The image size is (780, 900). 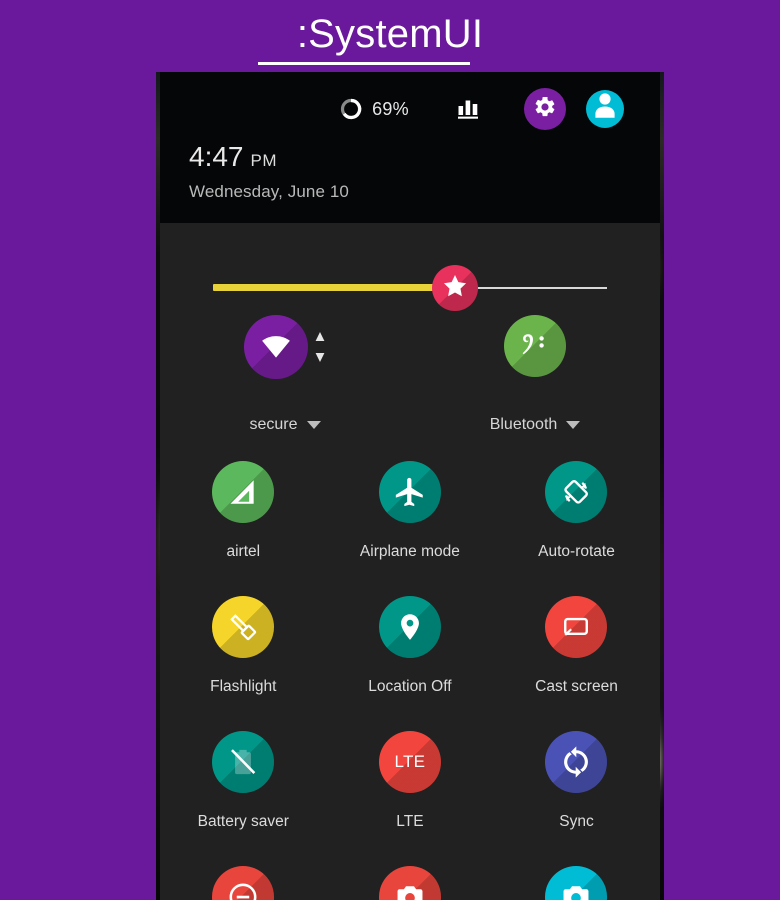 What do you see at coordinates (410, 821) in the screenshot?
I see `tile-lte-label: LTE` at bounding box center [410, 821].